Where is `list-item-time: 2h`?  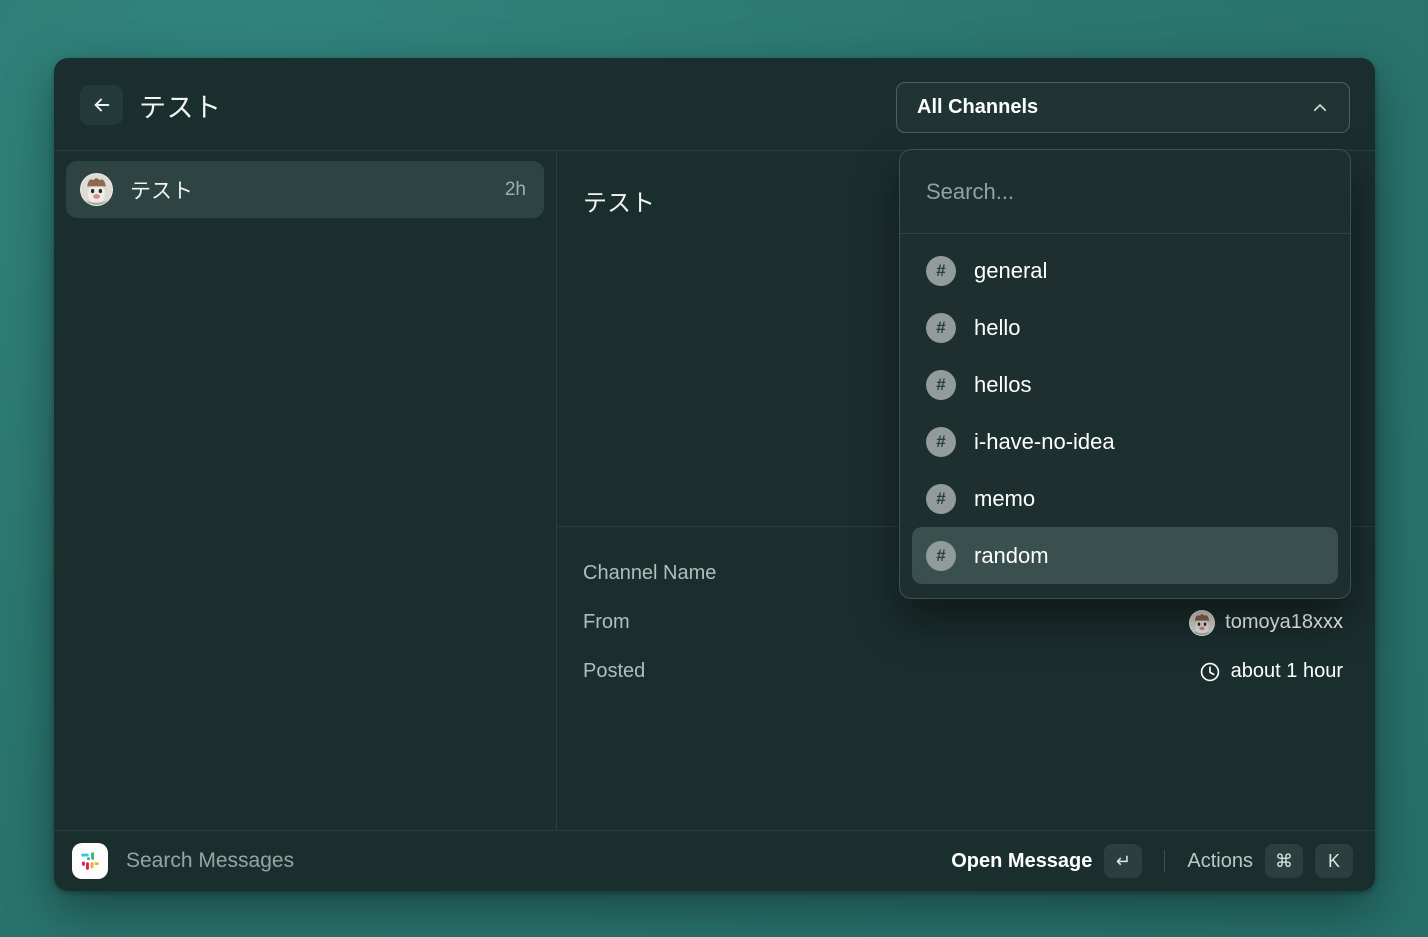 list-item-time: 2h is located at coordinates (515, 189).